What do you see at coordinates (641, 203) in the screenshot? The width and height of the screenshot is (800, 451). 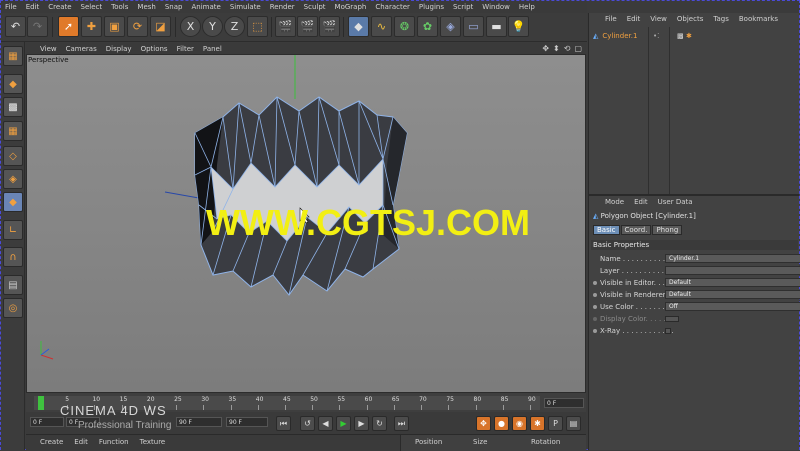 I see `am-menu-edit: Edit` at bounding box center [641, 203].